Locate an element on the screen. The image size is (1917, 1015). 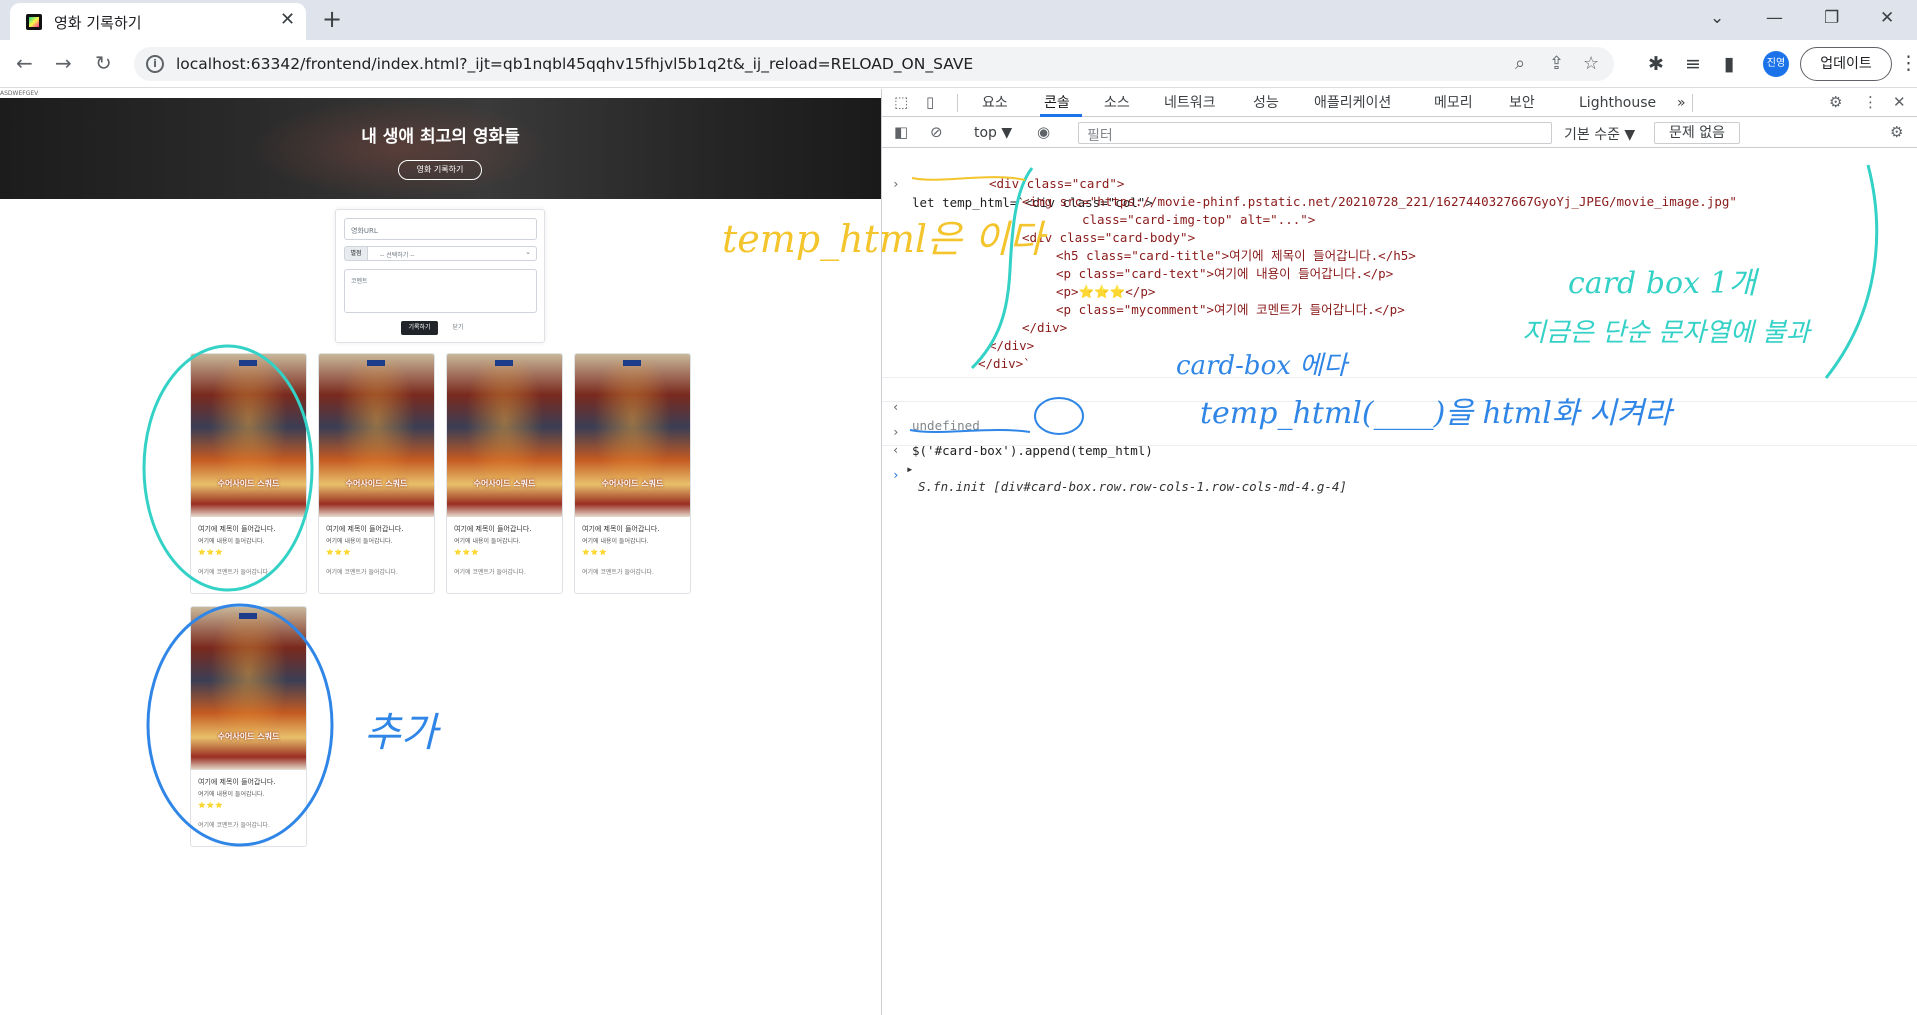
context-select: top ▼ is located at coordinates (993, 133).